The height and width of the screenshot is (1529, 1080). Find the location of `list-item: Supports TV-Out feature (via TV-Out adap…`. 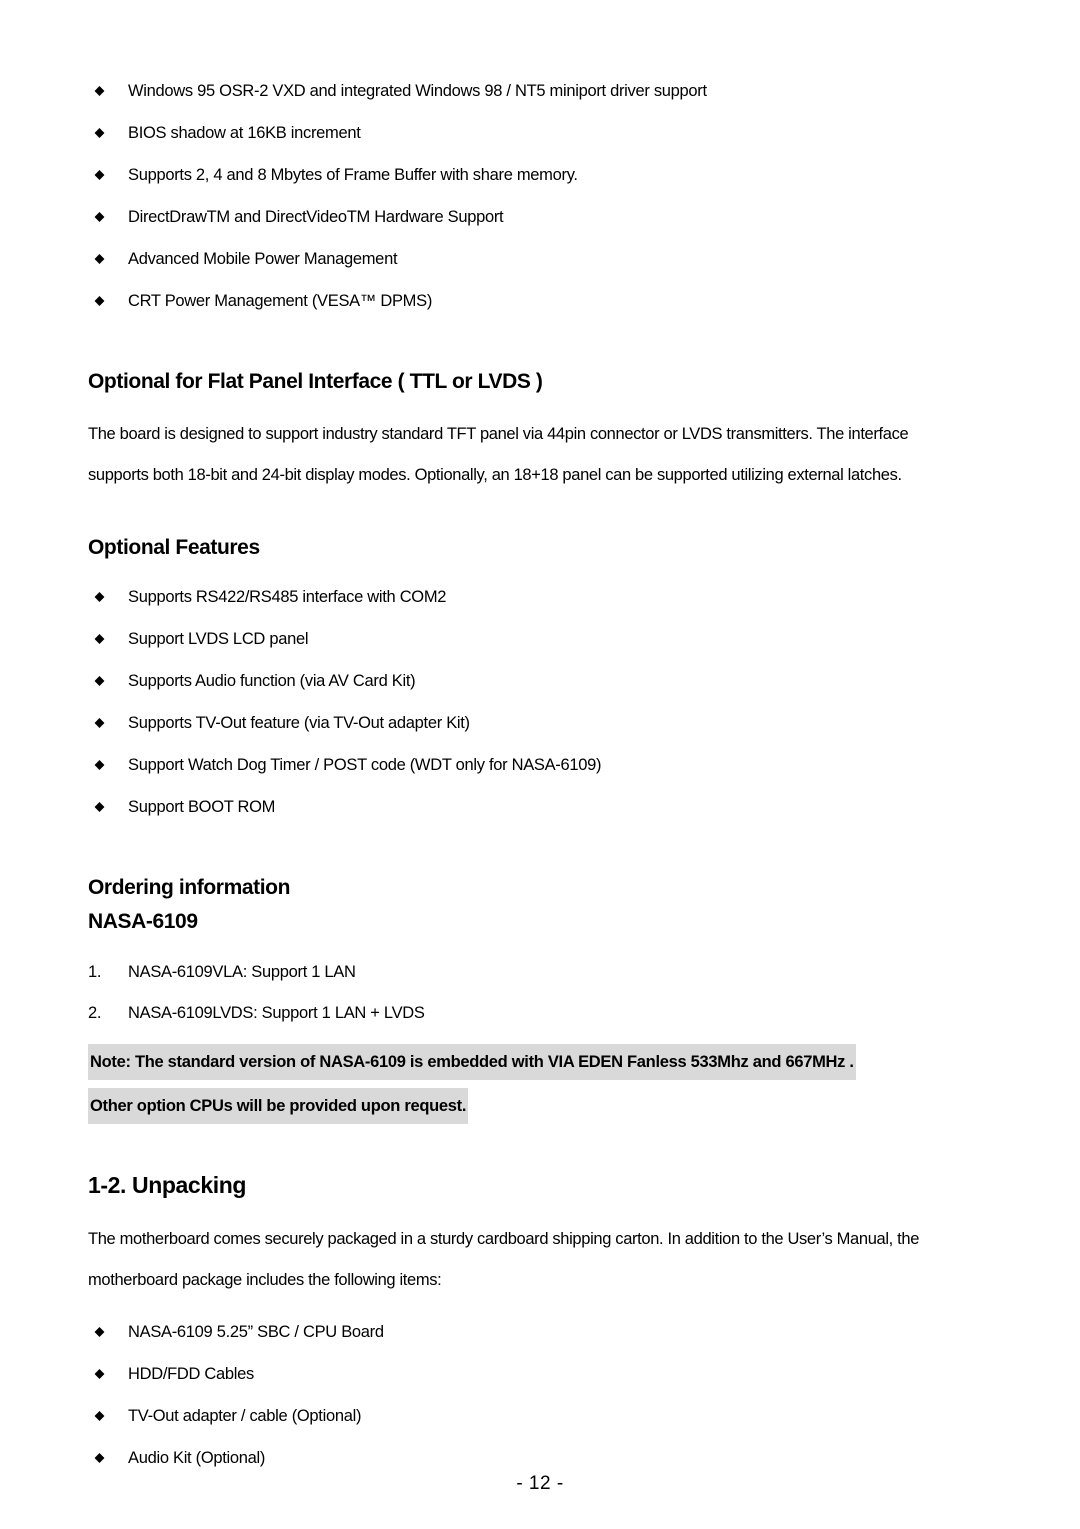

list-item: Supports TV-Out feature (via TV-Out adap… is located at coordinates (540, 723).